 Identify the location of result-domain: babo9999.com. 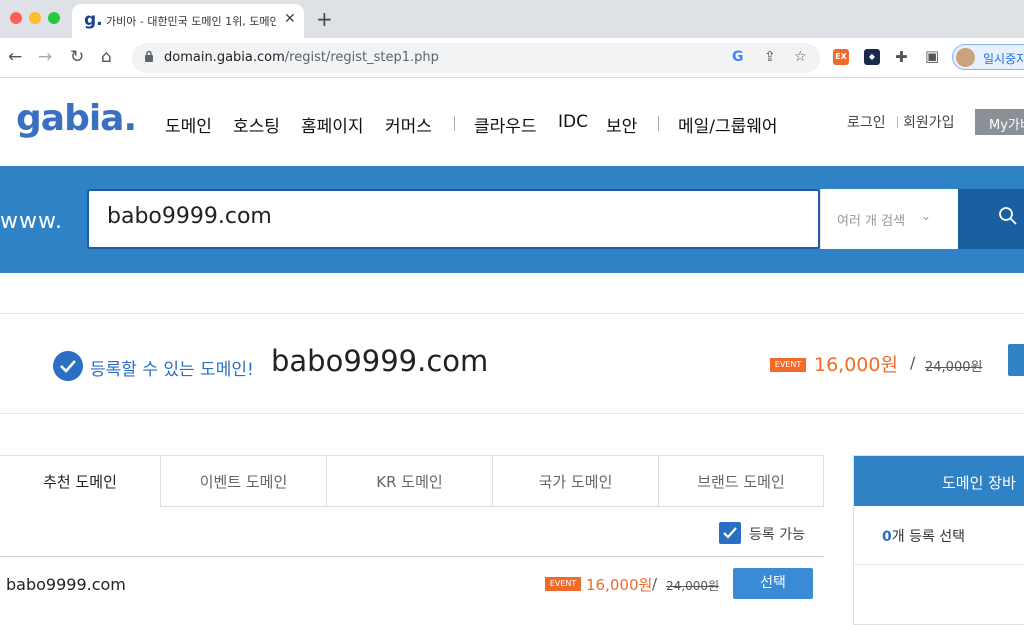
(380, 361).